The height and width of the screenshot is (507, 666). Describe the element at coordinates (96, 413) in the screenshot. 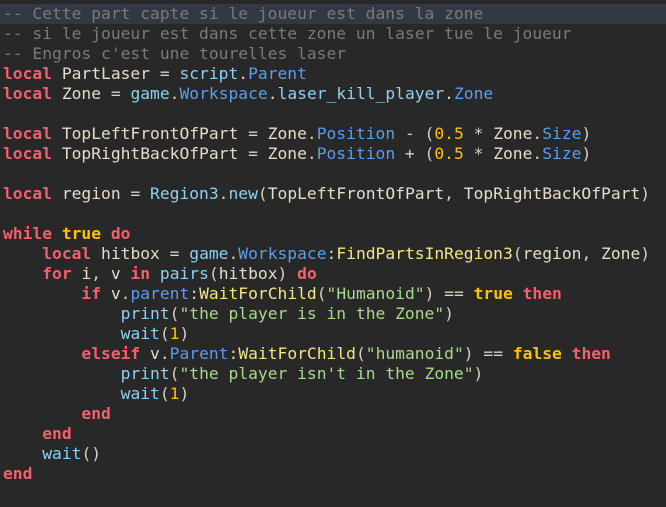

I see `code-token-kw: end` at that location.